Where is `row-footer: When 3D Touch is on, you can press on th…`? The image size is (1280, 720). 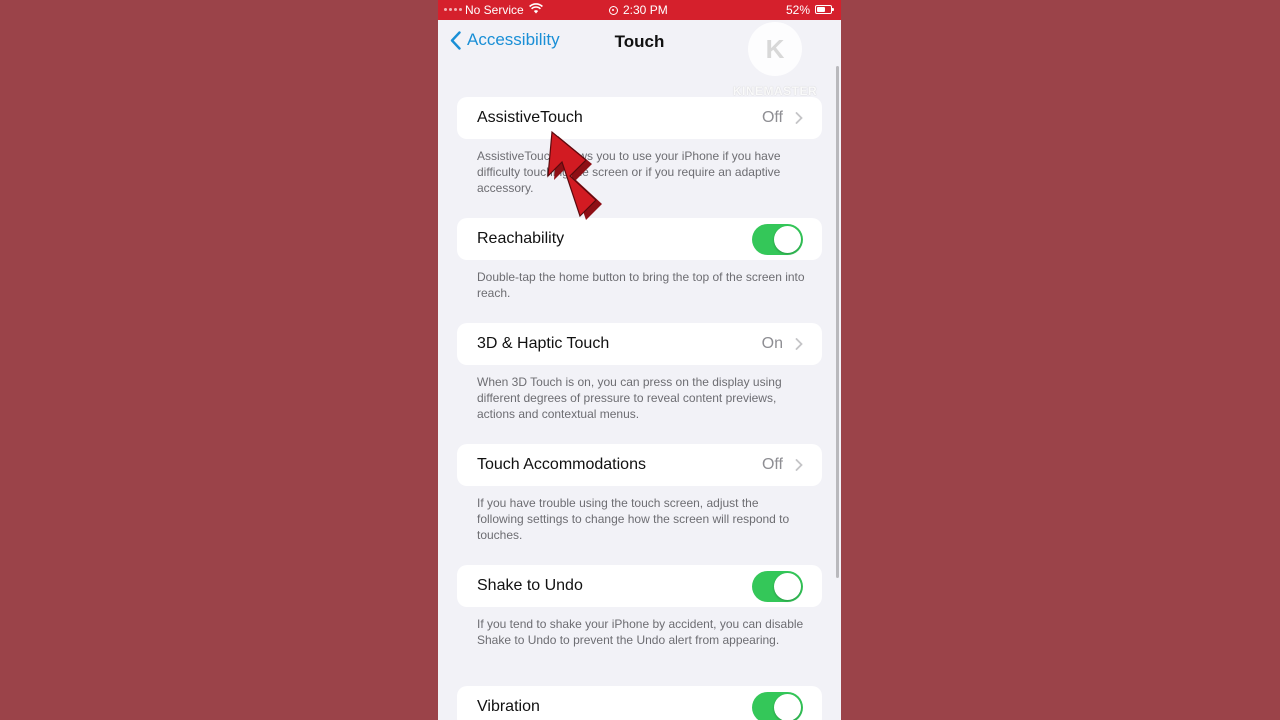
row-footer: When 3D Touch is on, you can press on th… is located at coordinates (629, 398).